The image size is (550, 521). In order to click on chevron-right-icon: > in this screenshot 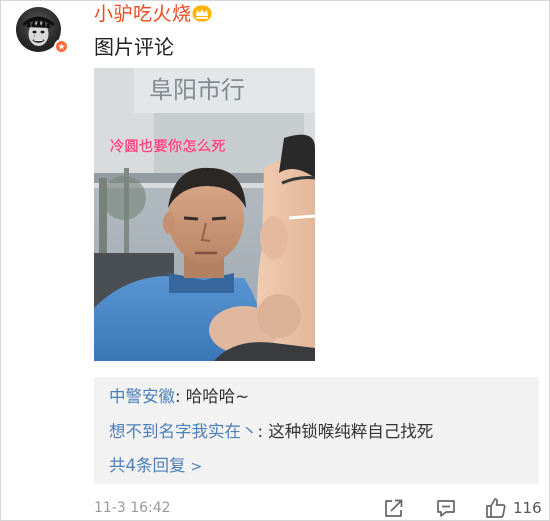, I will do `click(196, 467)`.